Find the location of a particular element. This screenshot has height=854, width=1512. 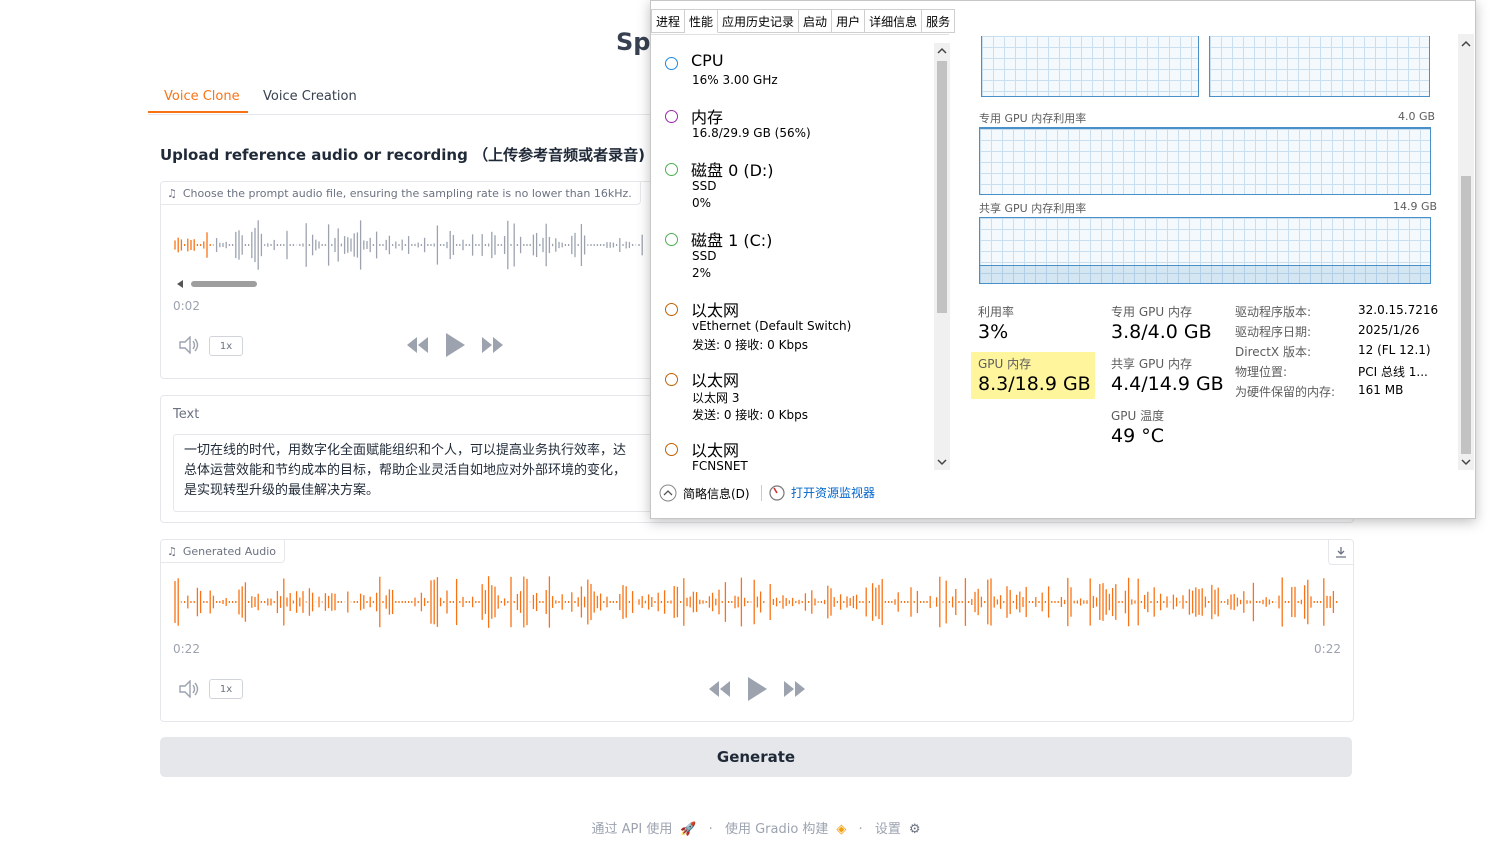

resource-name: CPU is located at coordinates (707, 60).